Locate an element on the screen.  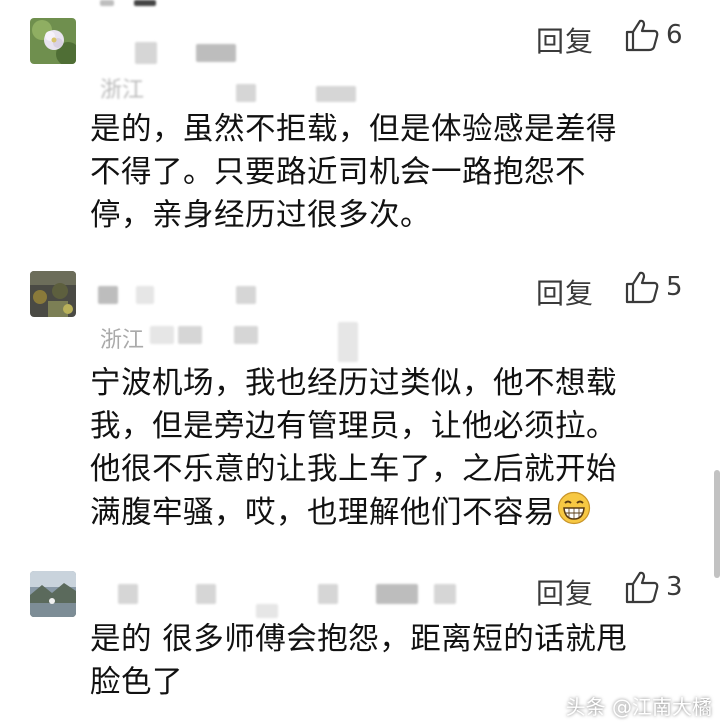
grinning-emoji-icon is located at coordinates (574, 514).